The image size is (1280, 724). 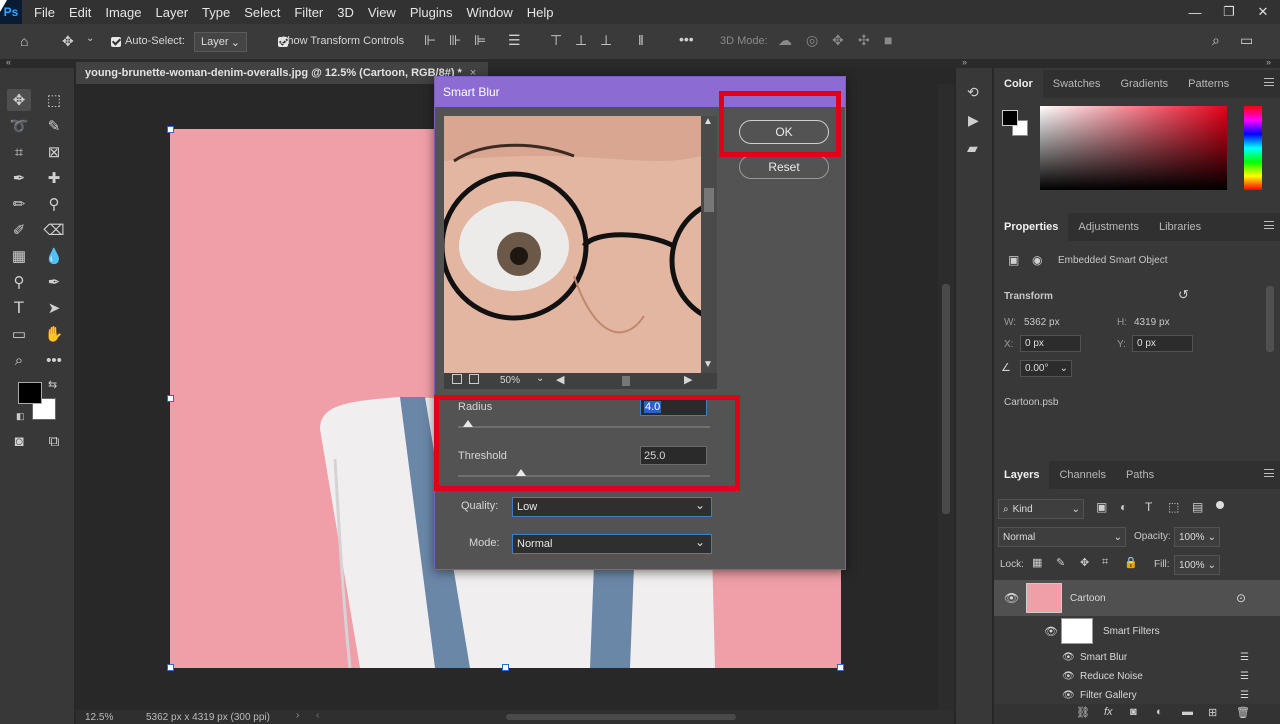 What do you see at coordinates (1270, 319) in the screenshot?
I see `properties-scrollbar` at bounding box center [1270, 319].